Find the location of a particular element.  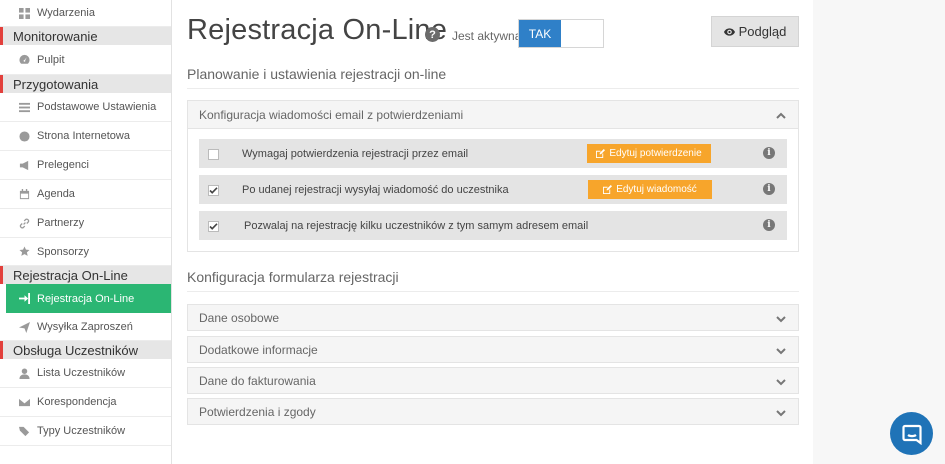

sidebar-item-prelegenci: Prelegenci is located at coordinates (85, 165).